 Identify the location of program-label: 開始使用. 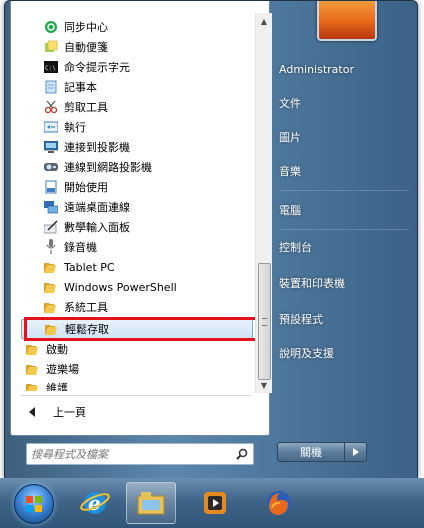
(86, 187).